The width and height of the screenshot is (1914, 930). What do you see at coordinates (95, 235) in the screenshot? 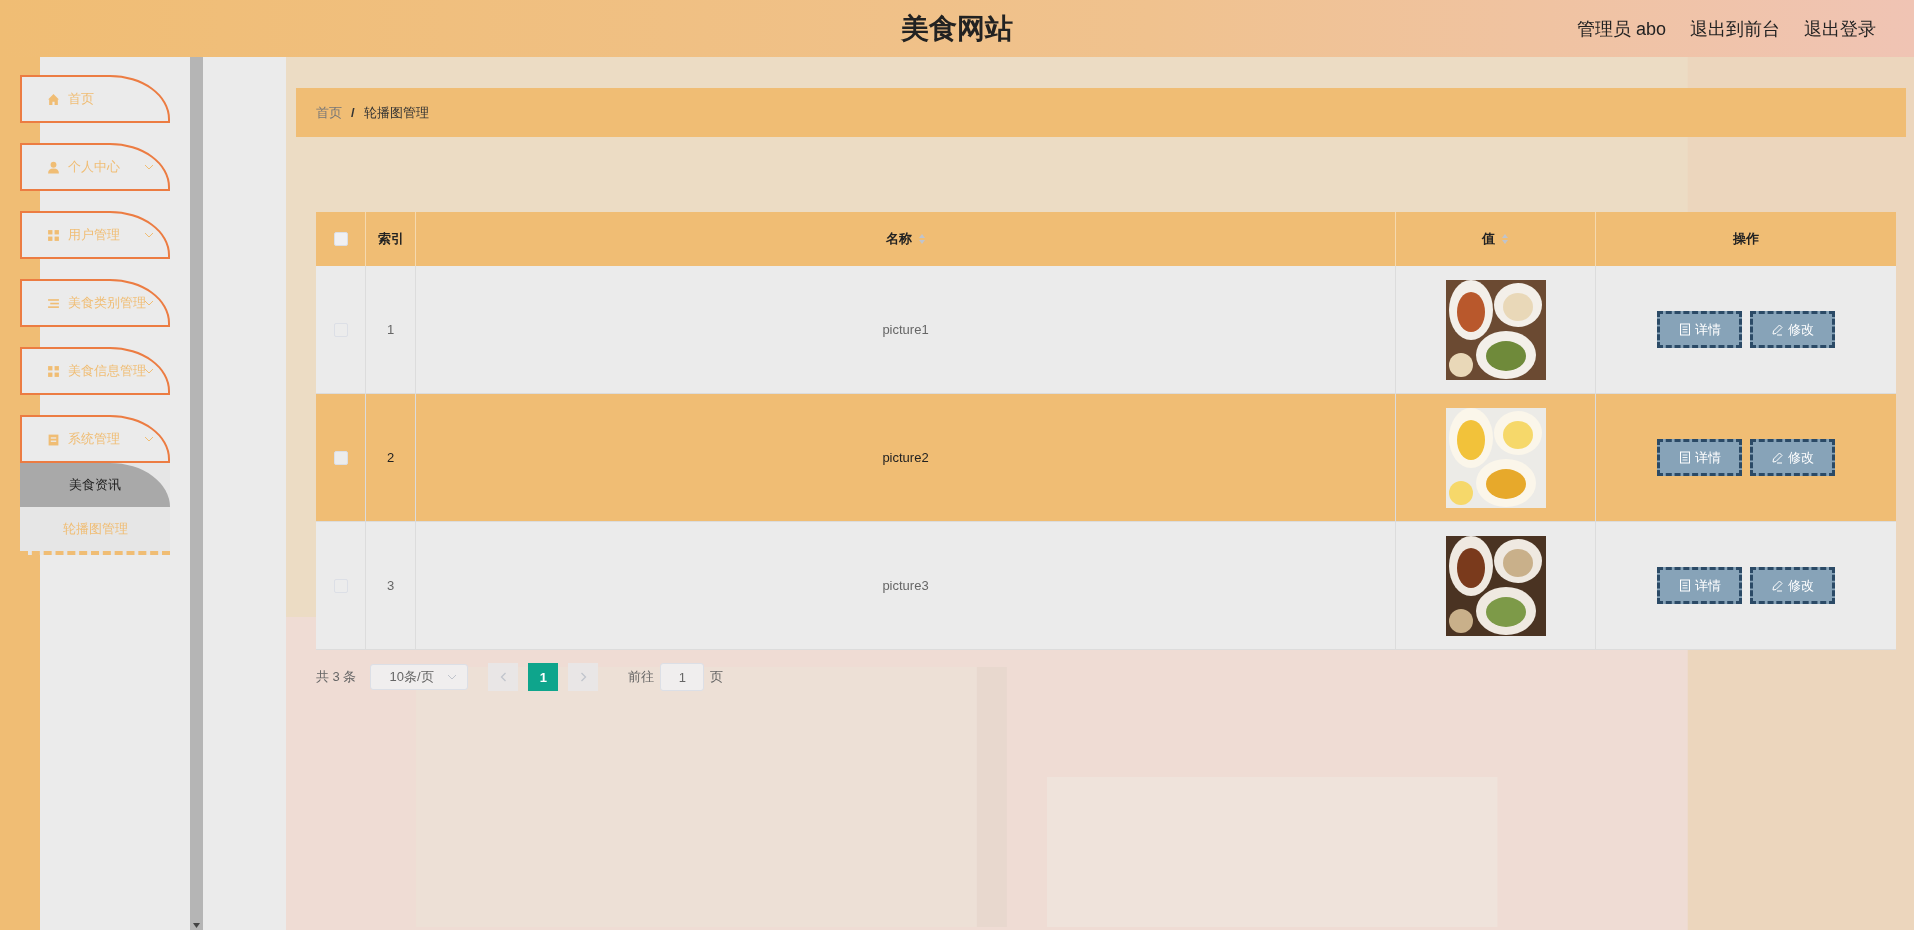
I see `menu-item: 用户管理` at bounding box center [95, 235].